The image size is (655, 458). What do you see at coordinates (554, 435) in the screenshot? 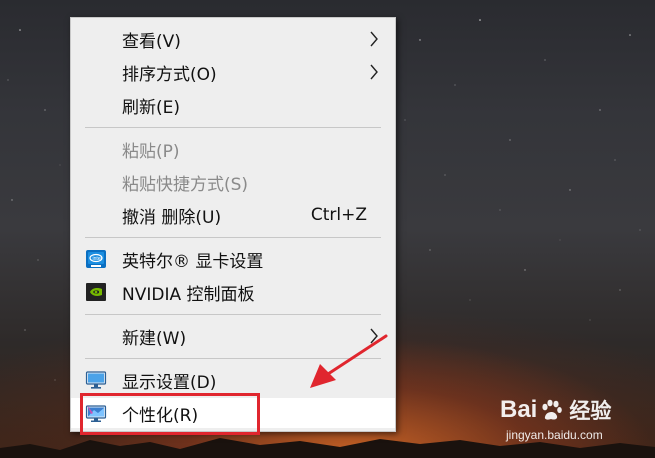
I see `watermark-url: jingyan.baidu.com` at bounding box center [554, 435].